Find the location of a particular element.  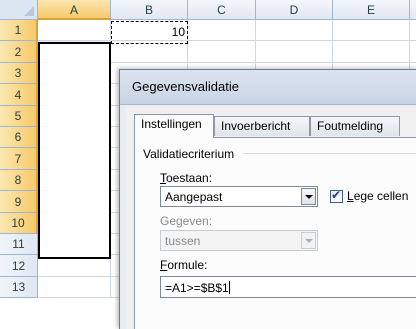

allow-label: Toestaan: is located at coordinates (186, 178).